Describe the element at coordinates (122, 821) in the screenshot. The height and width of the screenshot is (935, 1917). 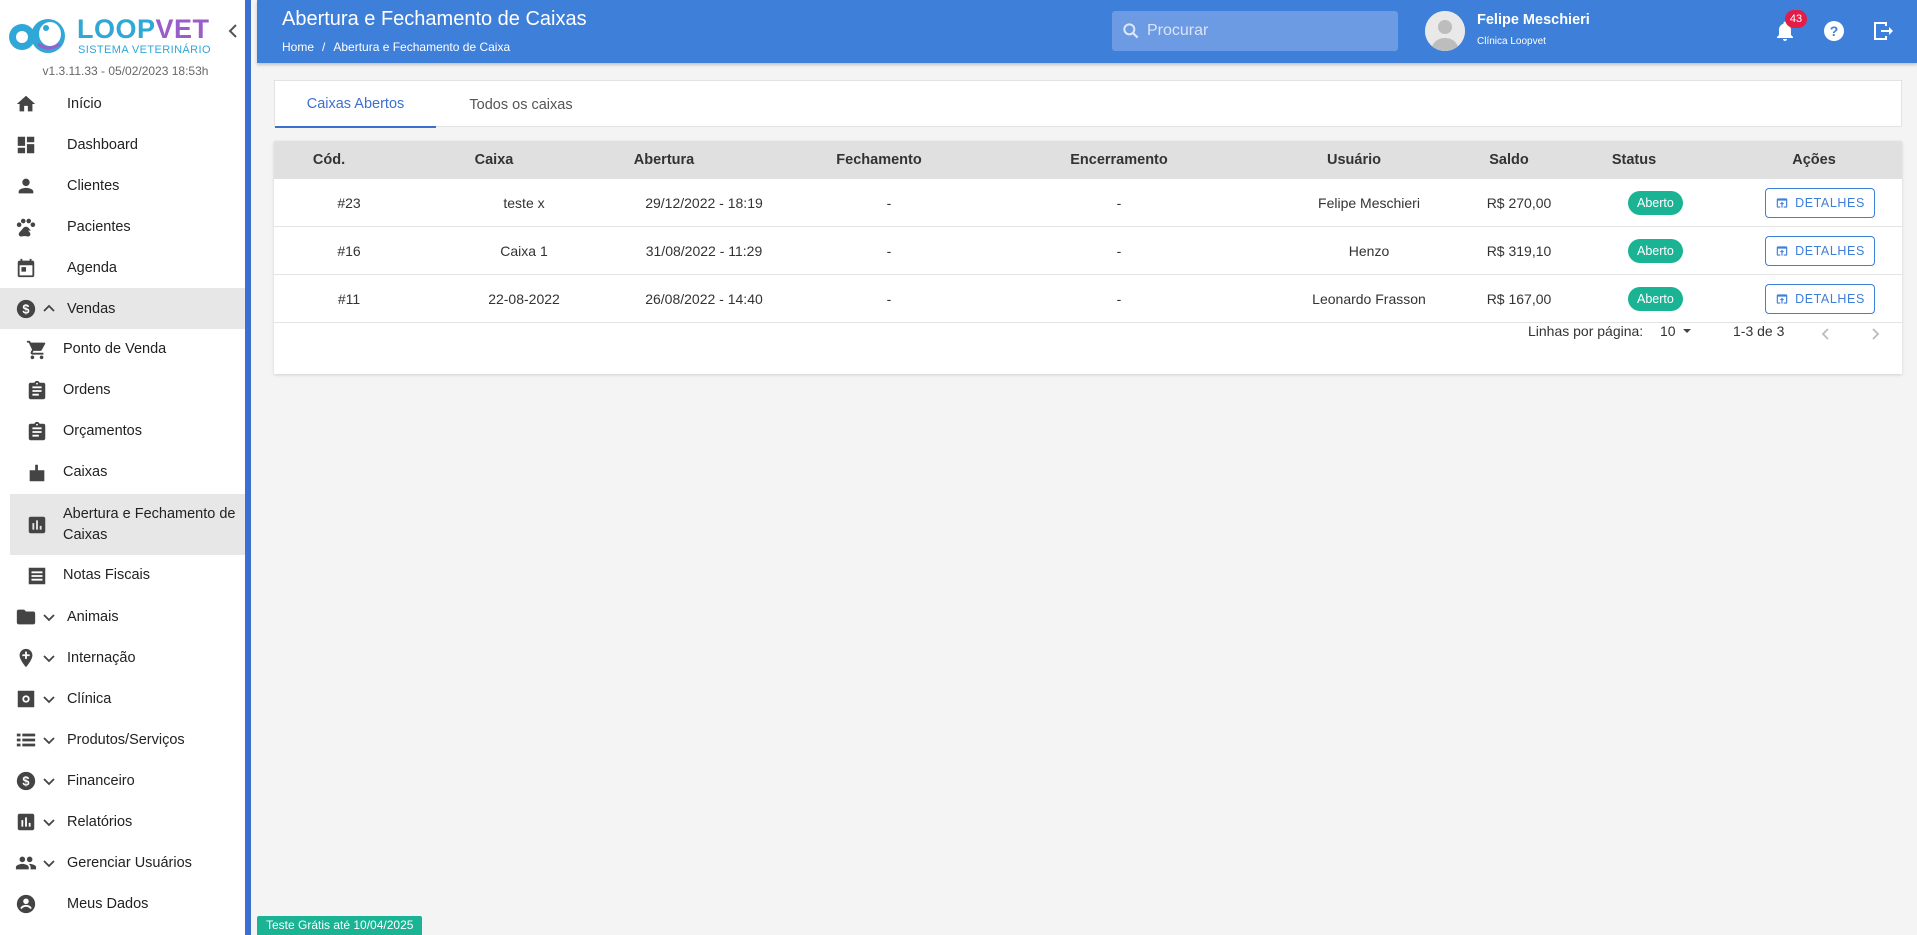
I see `sidebar-item-relatorios: Relatórios` at that location.